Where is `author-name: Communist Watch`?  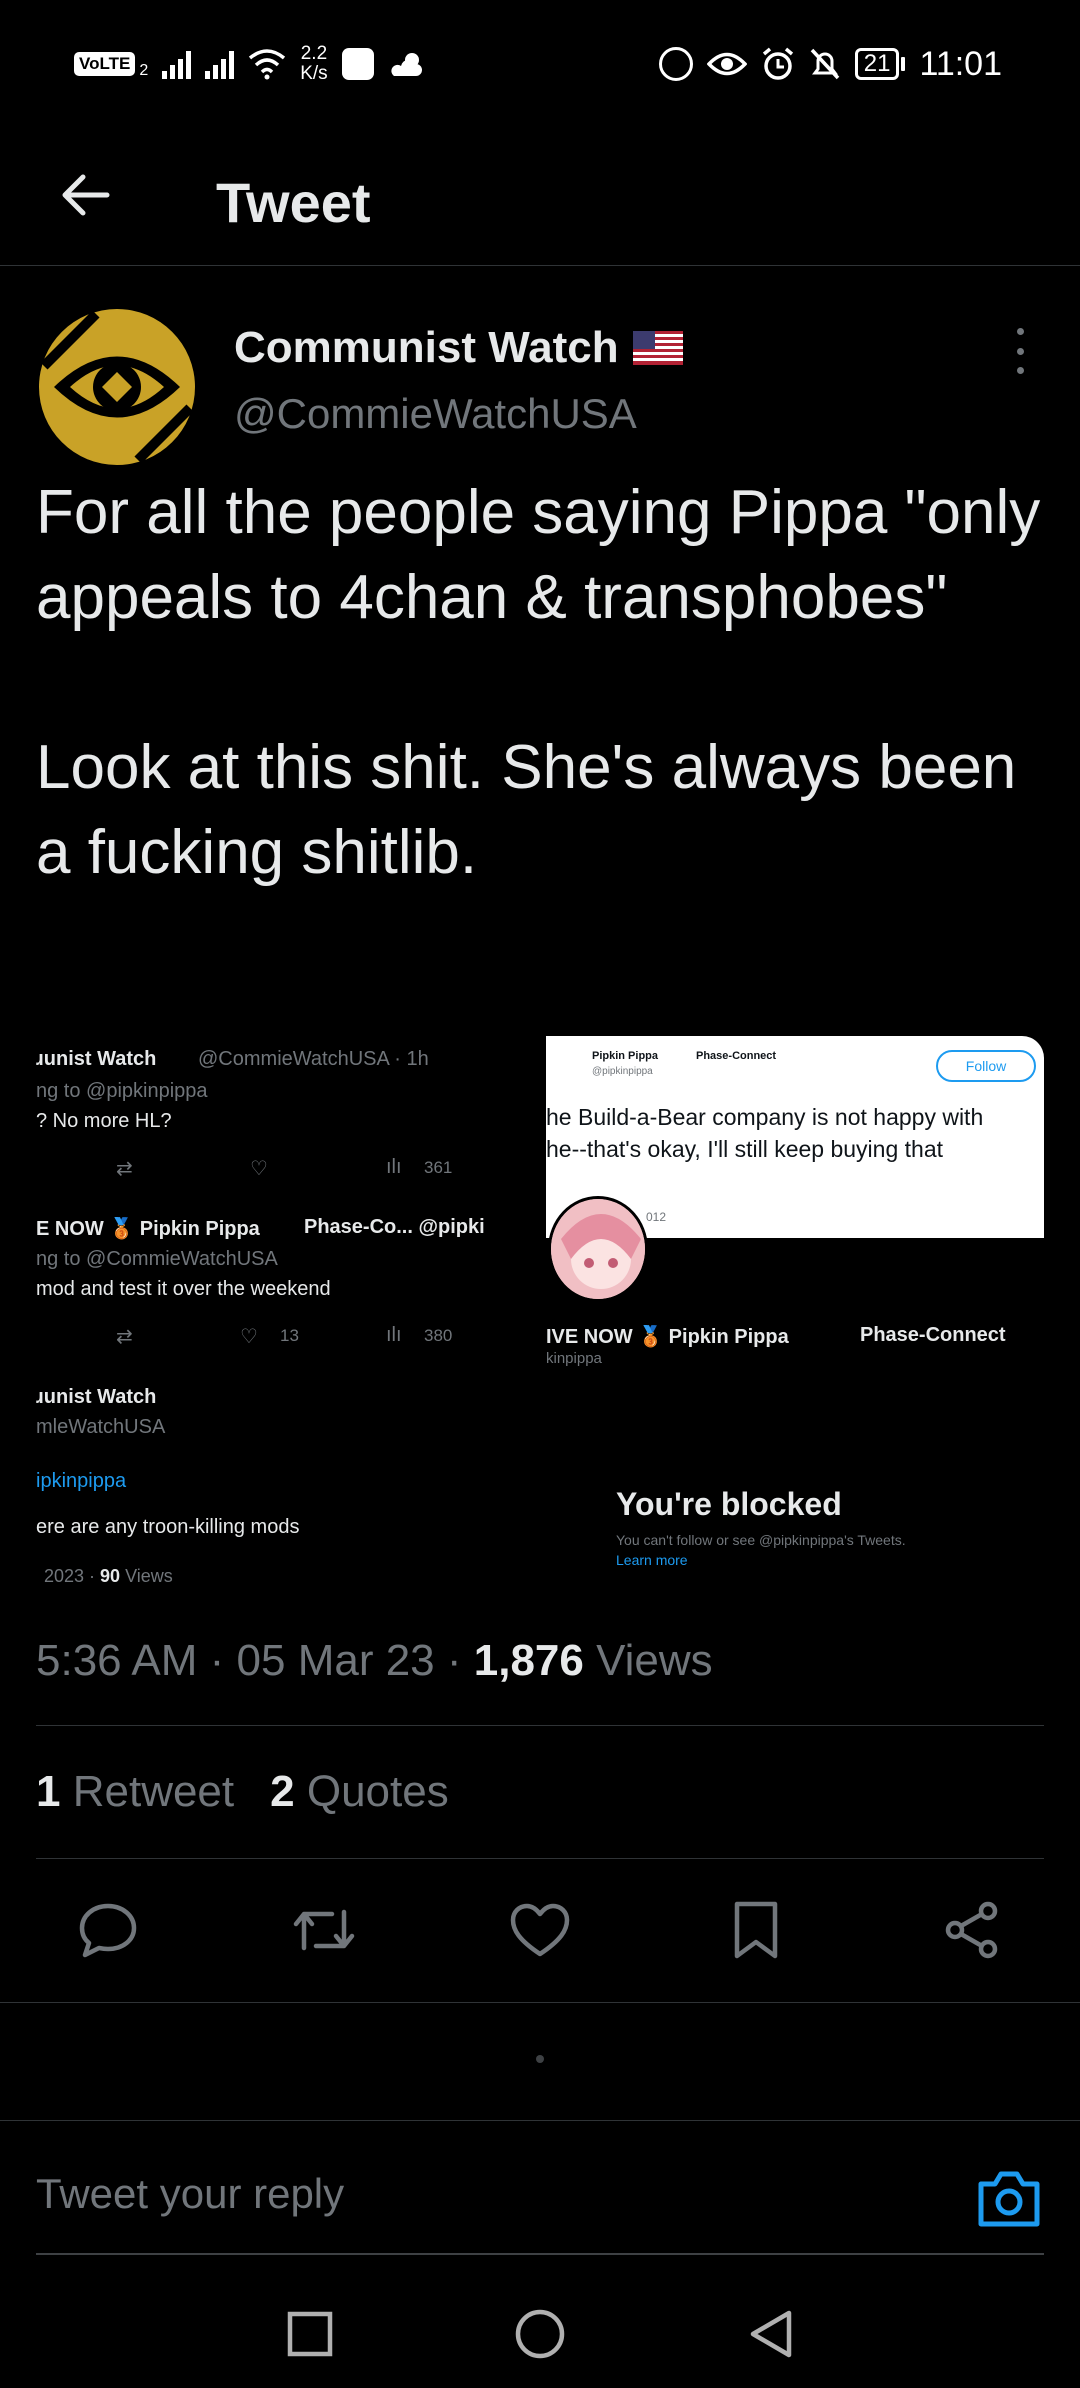
author-name: Communist Watch is located at coordinates (458, 348).